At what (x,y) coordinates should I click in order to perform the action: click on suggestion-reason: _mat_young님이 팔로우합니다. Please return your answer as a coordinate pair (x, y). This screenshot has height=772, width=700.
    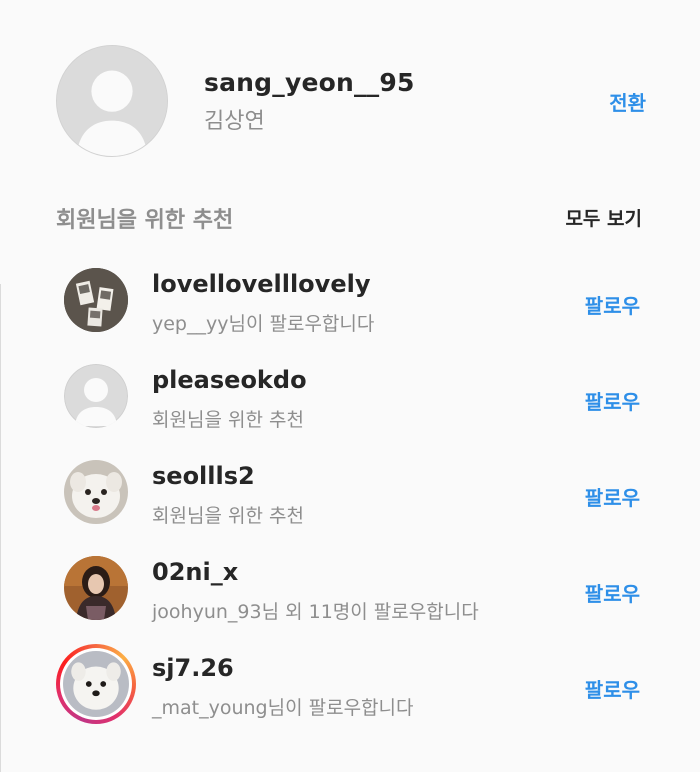
    Looking at the image, I should click on (283, 708).